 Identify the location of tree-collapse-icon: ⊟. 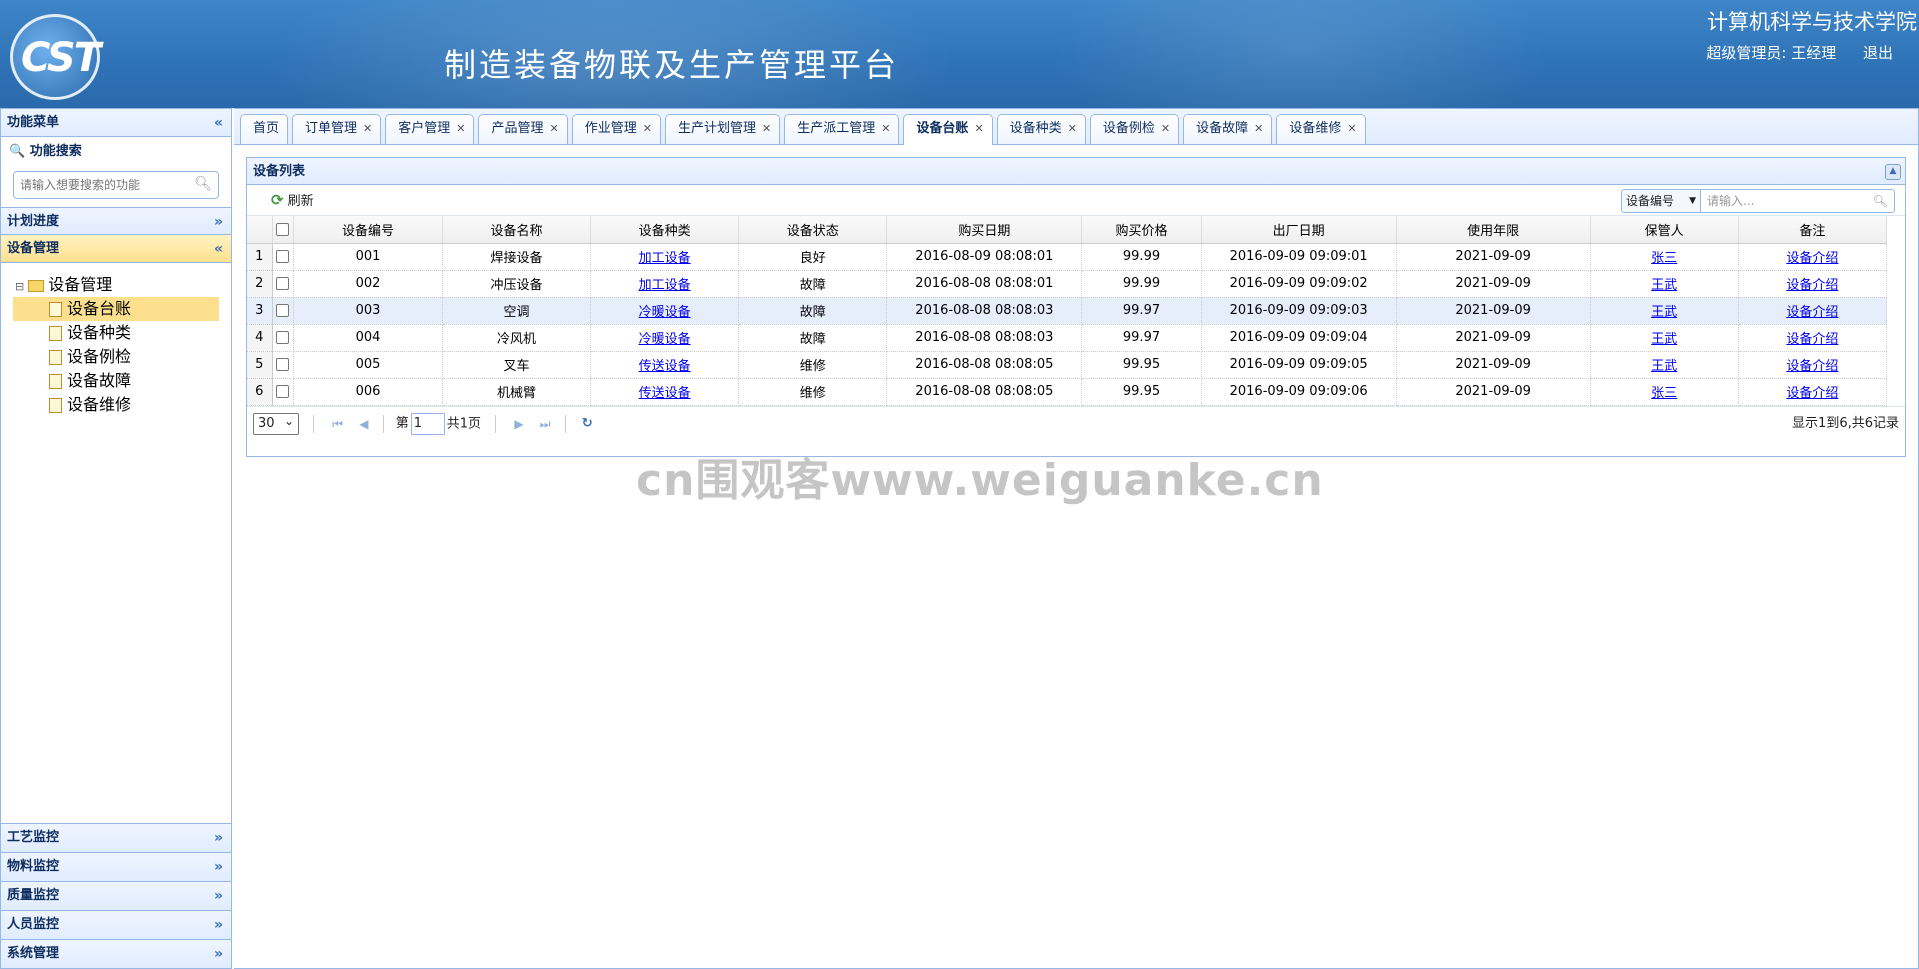
(19, 286).